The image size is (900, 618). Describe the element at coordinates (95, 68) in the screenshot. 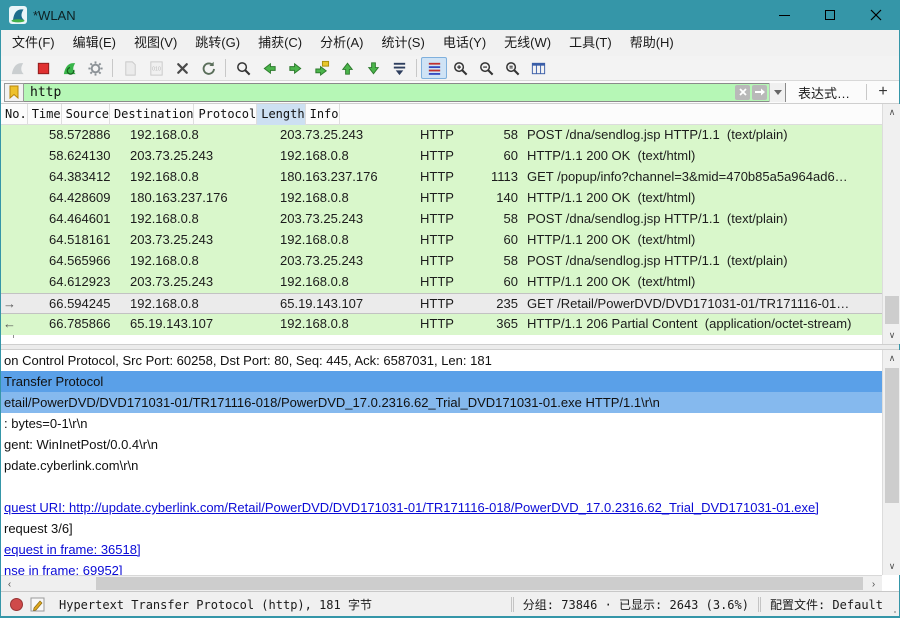

I see `capture-options-icon` at that location.